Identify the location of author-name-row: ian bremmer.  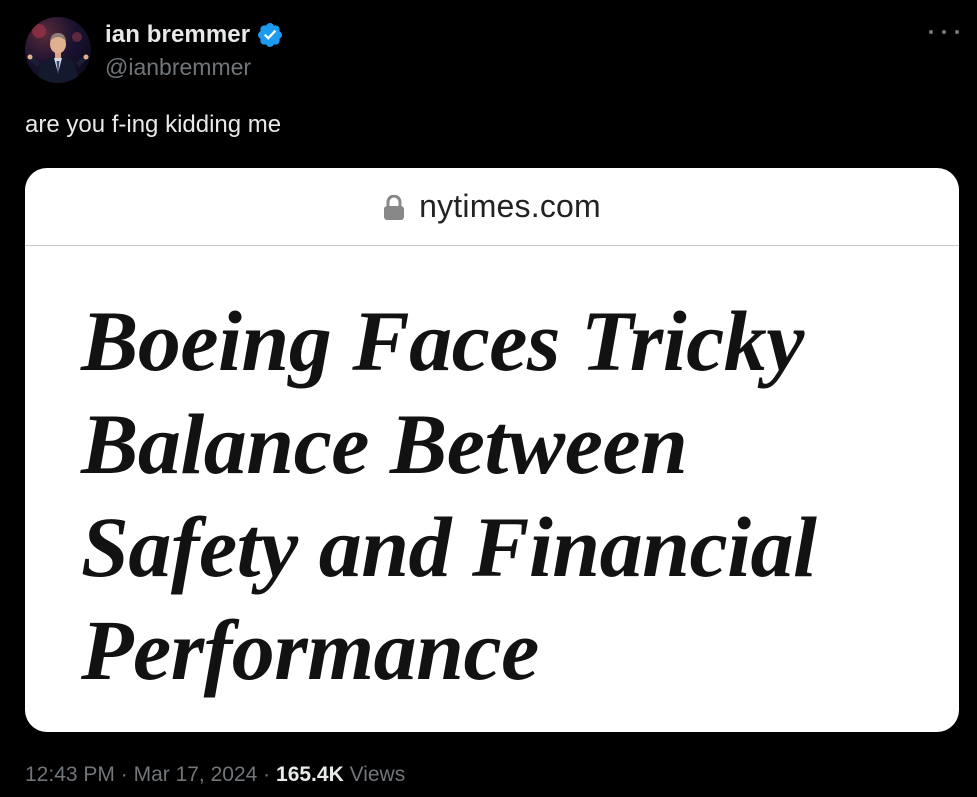
(194, 35).